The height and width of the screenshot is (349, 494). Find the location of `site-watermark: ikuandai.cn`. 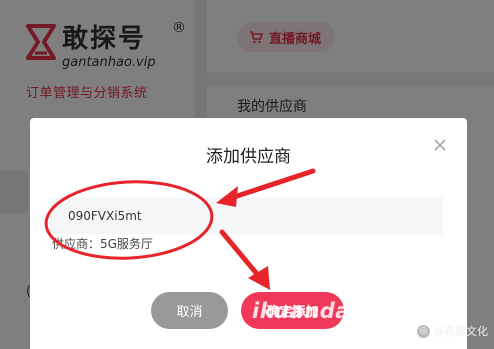

site-watermark: ikuandai.cn is located at coordinates (323, 311).